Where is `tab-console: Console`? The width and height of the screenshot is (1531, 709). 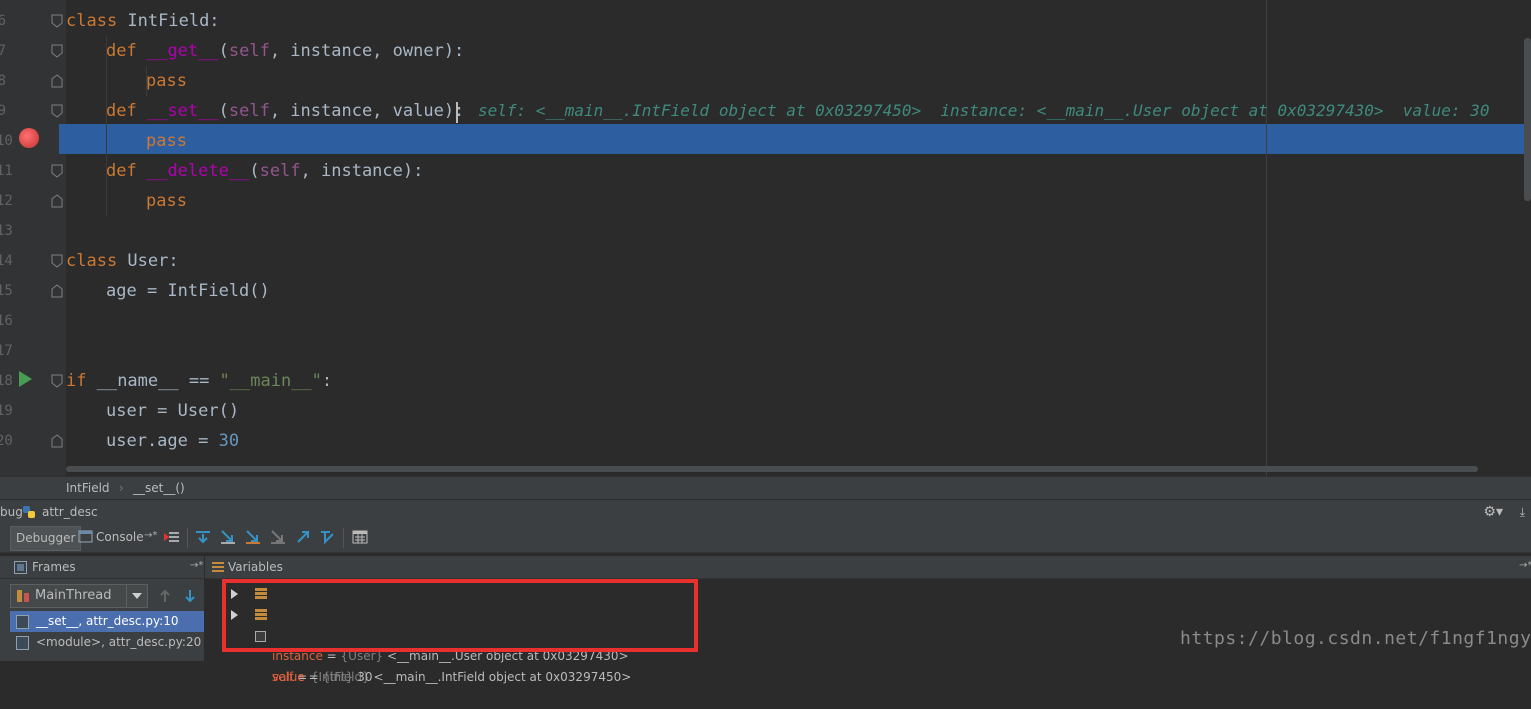
tab-console: Console is located at coordinates (120, 537).